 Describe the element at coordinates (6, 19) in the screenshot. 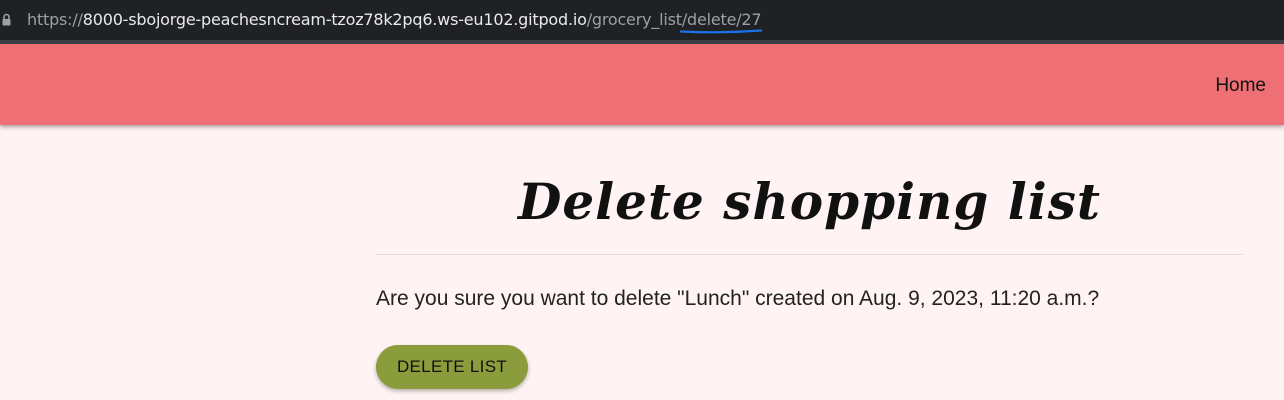

I see `lock-icon` at that location.